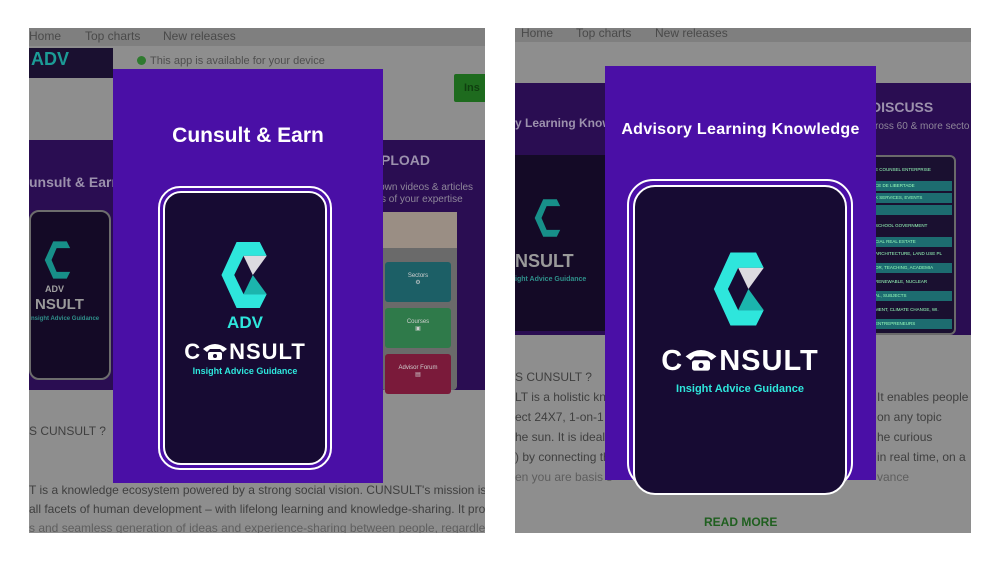  I want to click on tile-forum-label: Advisor Forum, so click(418, 368).